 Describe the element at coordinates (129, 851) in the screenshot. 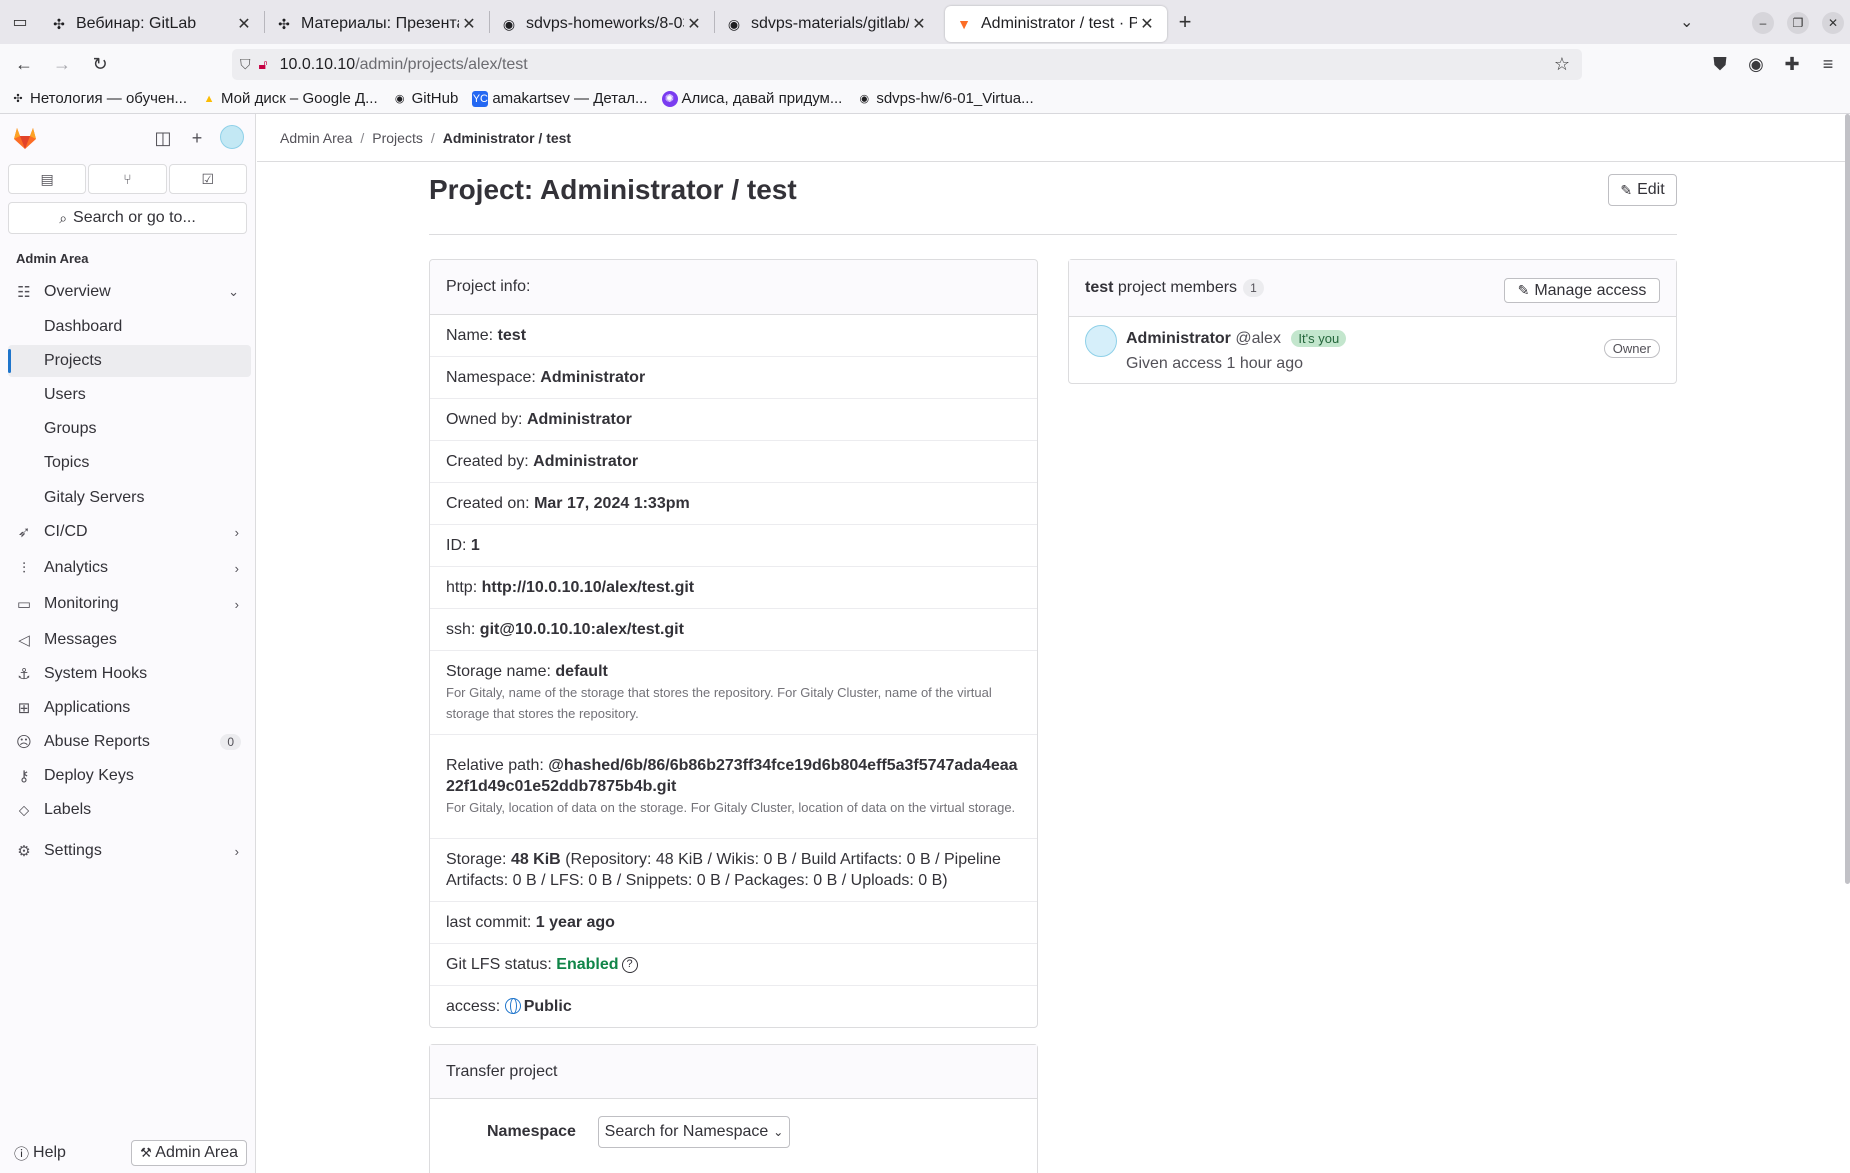

I see `sidebar-item-settings: ⚙︎ Settings ›` at that location.